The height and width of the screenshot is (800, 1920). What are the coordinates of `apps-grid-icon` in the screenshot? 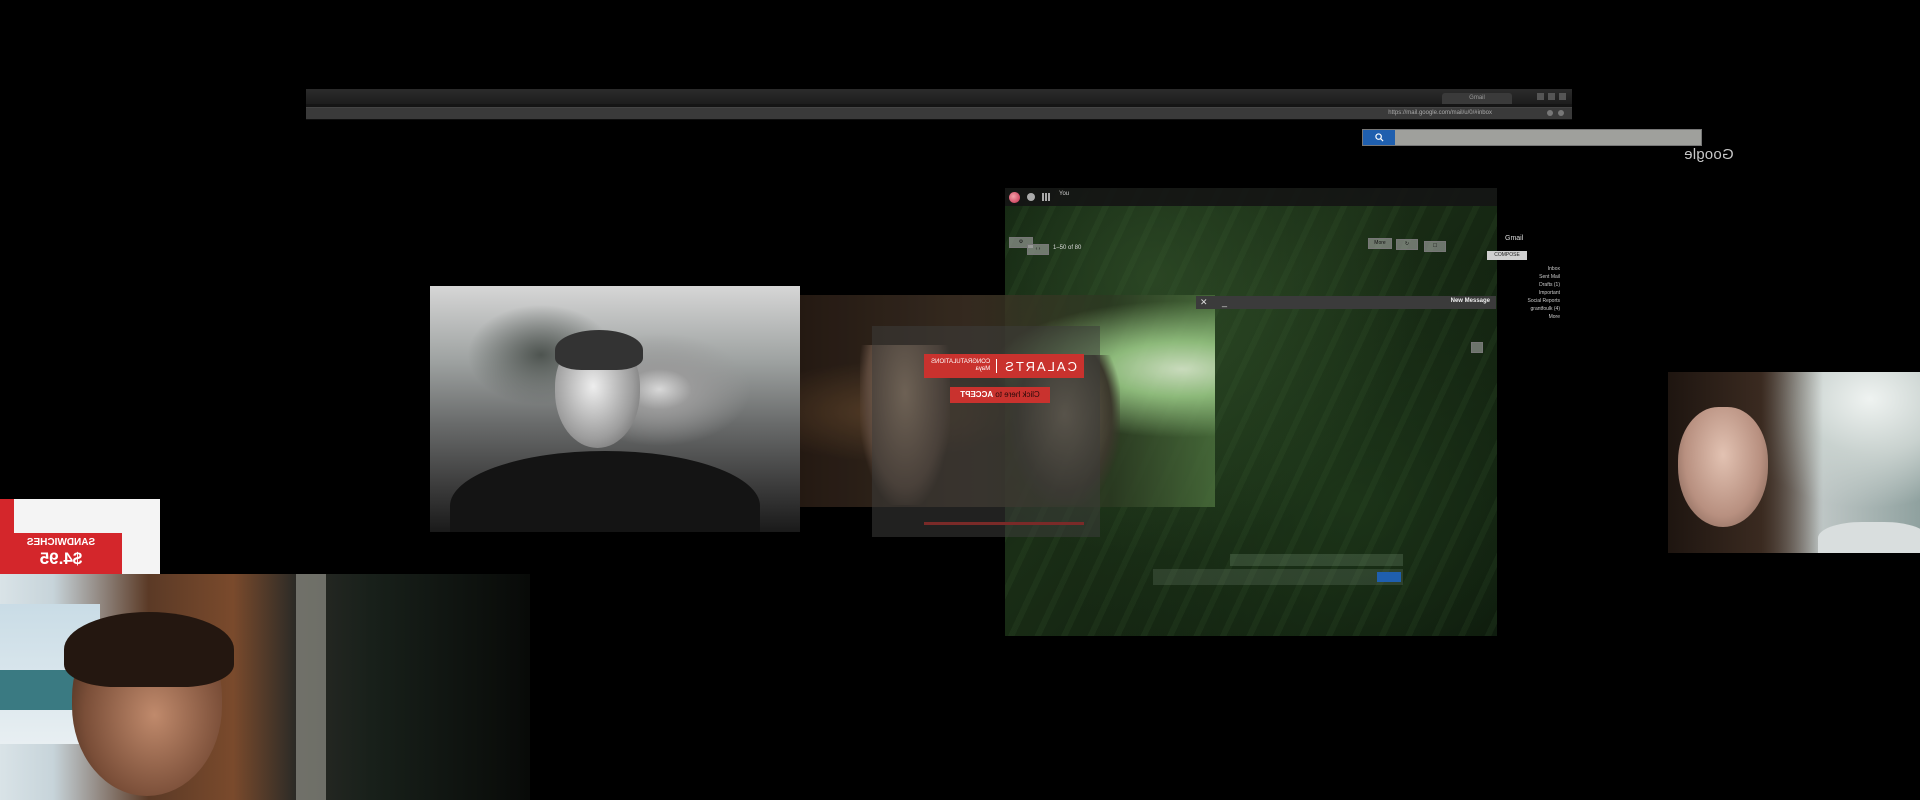 It's located at (1046, 197).